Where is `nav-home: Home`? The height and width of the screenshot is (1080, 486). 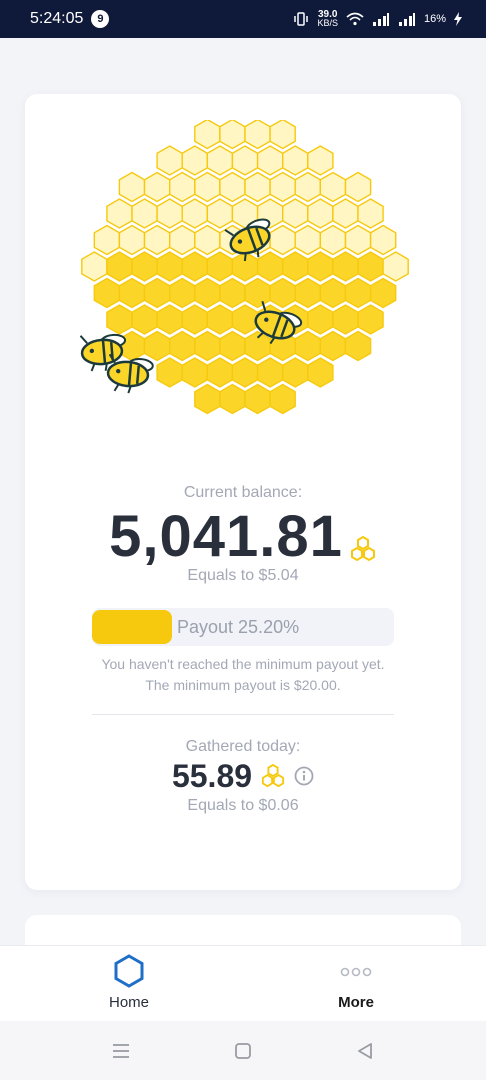
nav-home: Home is located at coordinates (129, 982).